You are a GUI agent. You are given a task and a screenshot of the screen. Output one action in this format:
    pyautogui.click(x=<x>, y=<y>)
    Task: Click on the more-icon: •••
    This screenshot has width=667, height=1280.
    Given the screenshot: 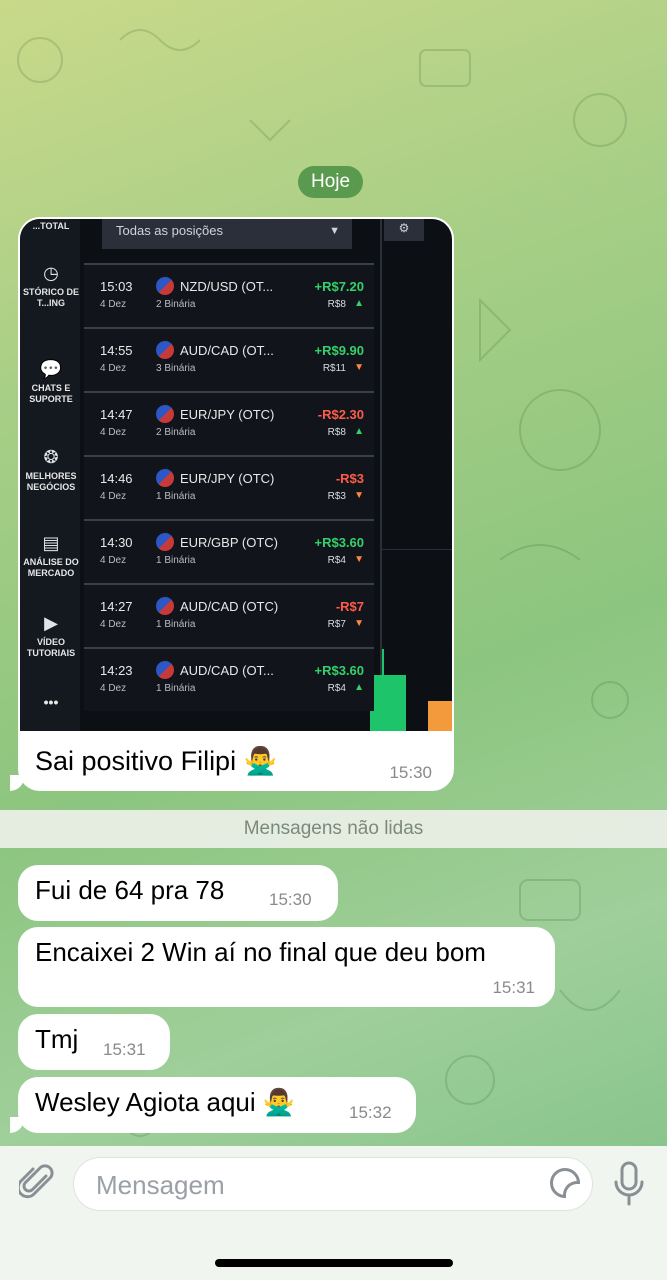 What is the action you would take?
    pyautogui.click(x=51, y=702)
    